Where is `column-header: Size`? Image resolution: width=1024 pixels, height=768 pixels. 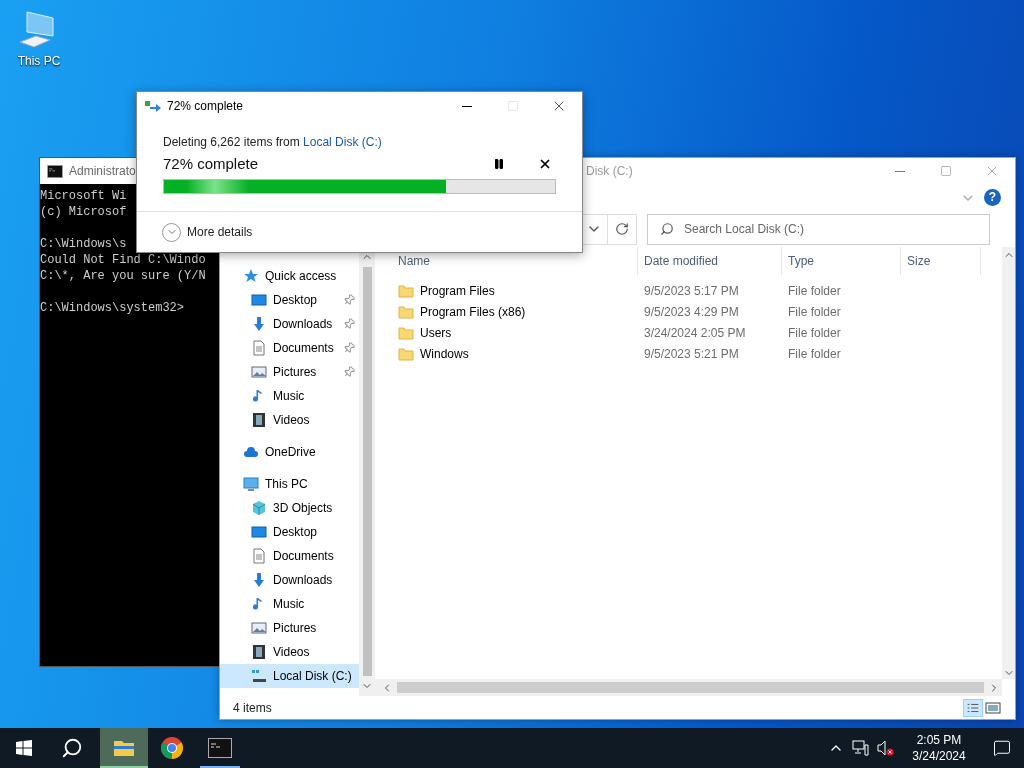
column-header: Size is located at coordinates (941, 261).